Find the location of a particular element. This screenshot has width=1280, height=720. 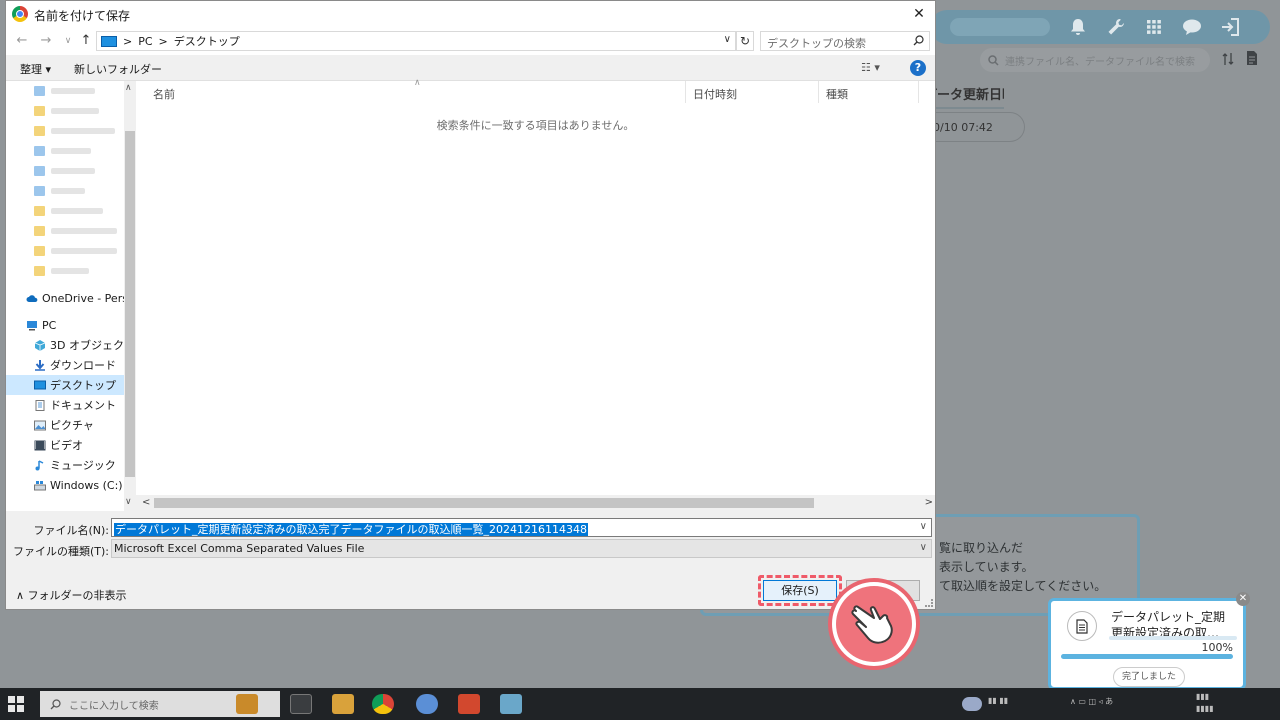

view-options-icon: ☷ ▾ is located at coordinates (870, 67).